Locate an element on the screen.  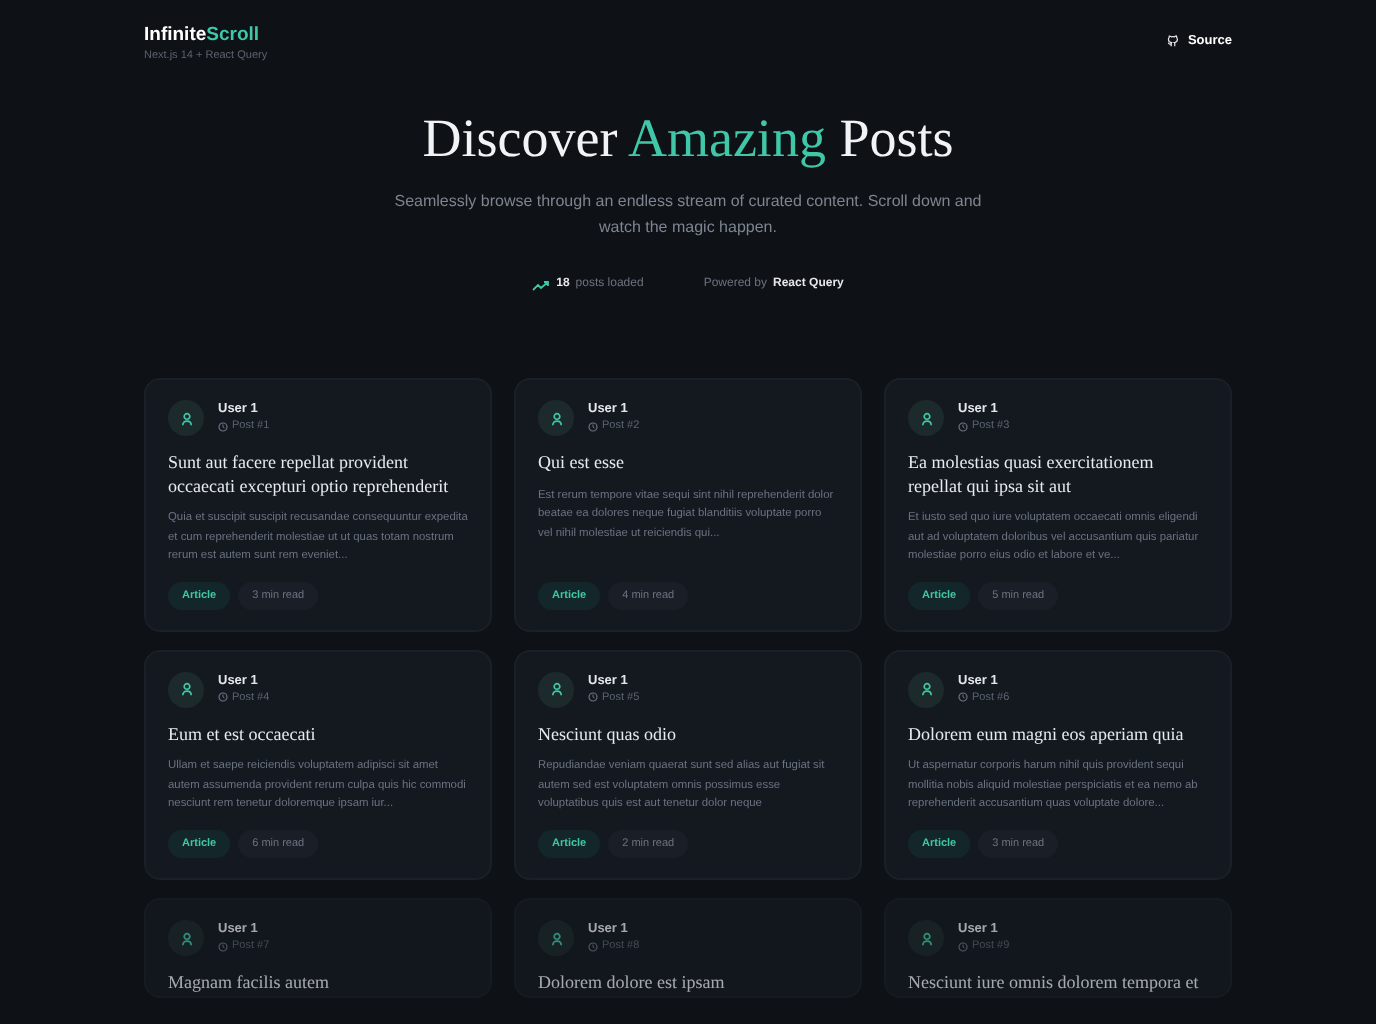
post-title: Sunt aut facere repellat provident occaecati excepturi optio reprehenderit is located at coordinates (309, 475).